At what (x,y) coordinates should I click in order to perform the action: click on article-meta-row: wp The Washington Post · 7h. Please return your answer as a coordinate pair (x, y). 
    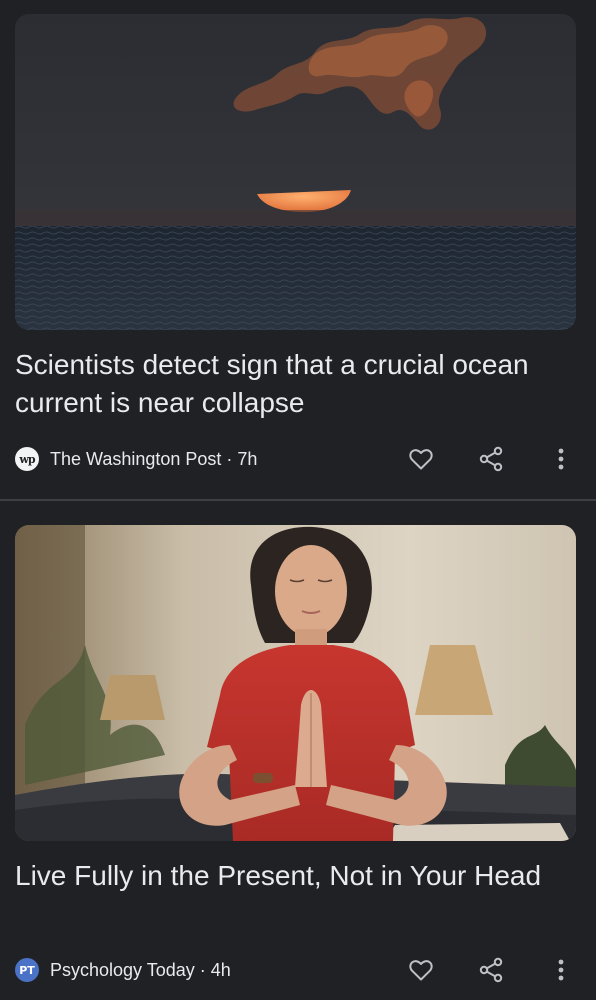
    Looking at the image, I should click on (298, 459).